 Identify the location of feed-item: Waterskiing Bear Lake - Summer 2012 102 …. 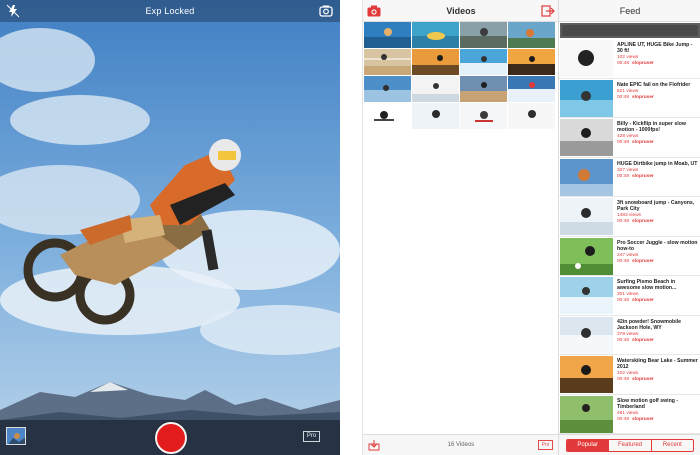
(629, 375).